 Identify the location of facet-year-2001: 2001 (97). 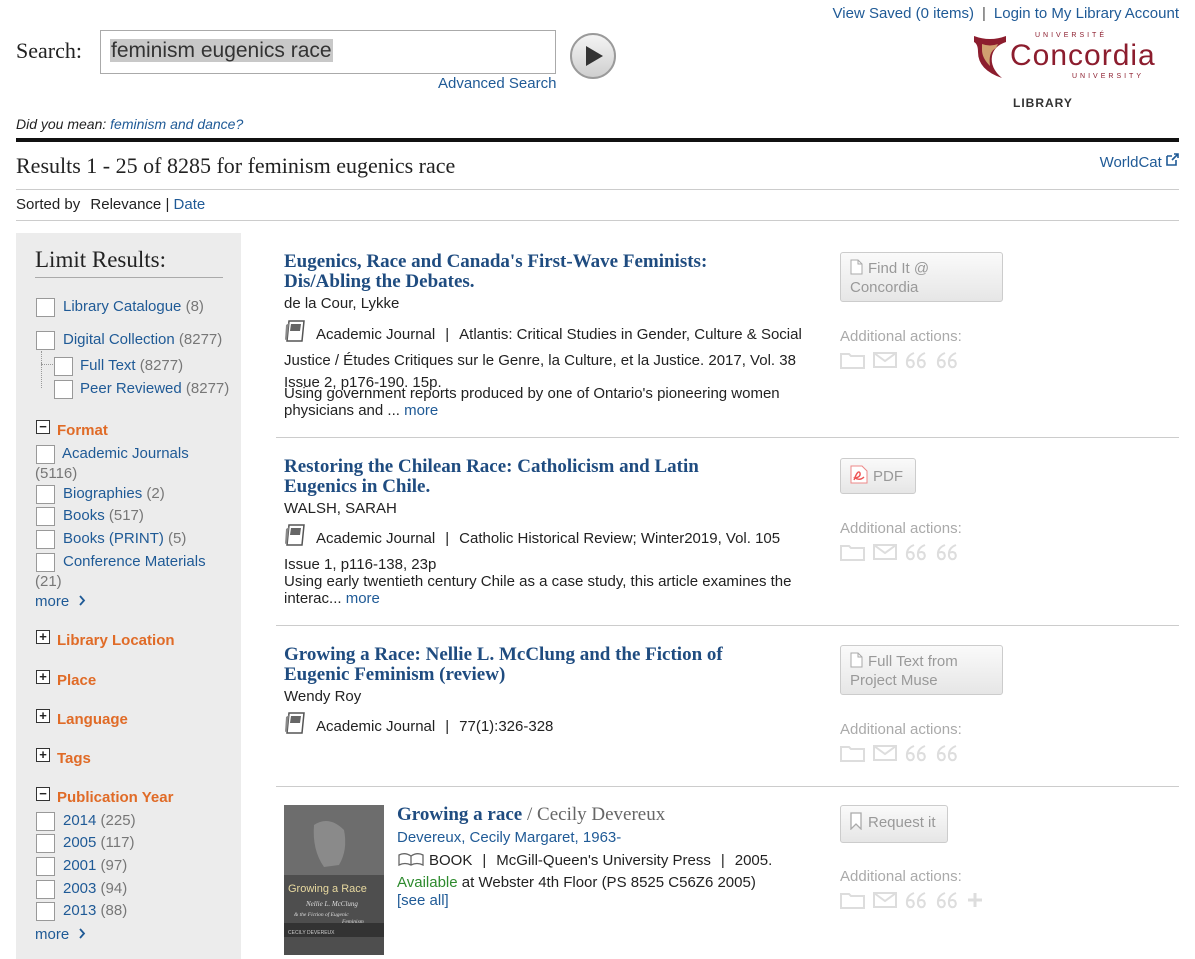
(95, 865).